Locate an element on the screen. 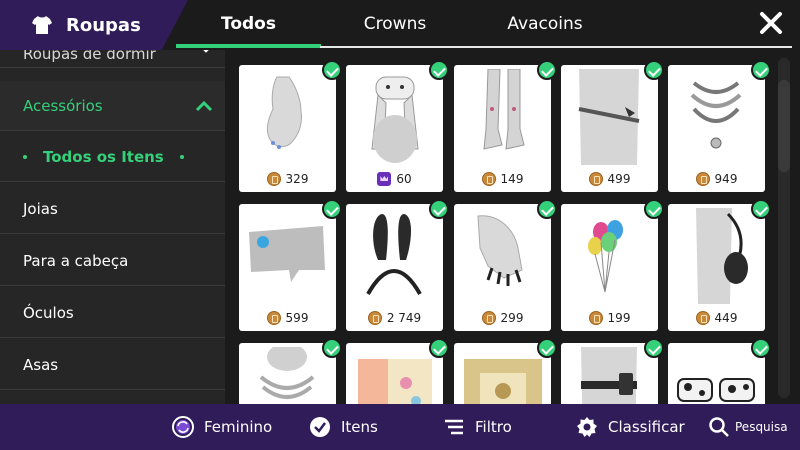 The image size is (800, 450). item-card-shoulder-bag: 449 is located at coordinates (719, 265).